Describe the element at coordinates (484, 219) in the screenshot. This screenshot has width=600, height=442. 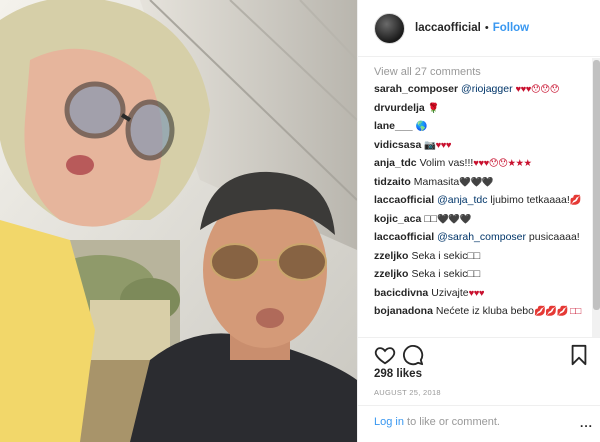
I see `comment-row: kojic_aca □□🖤🖤🖤` at that location.